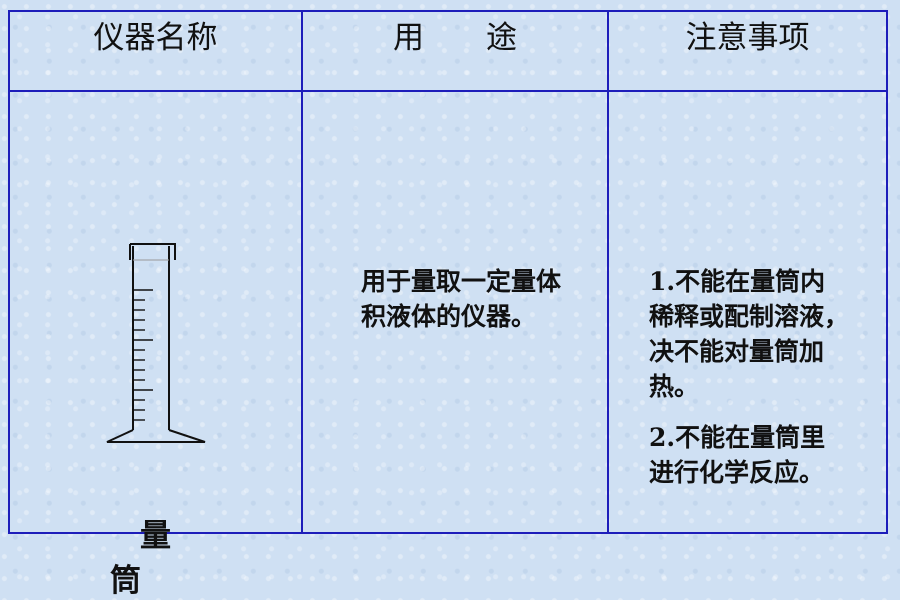 The image size is (900, 600). Describe the element at coordinates (461, 299) in the screenshot. I see `usage-text: 用于量取一定量体积液体的仪器。` at that location.